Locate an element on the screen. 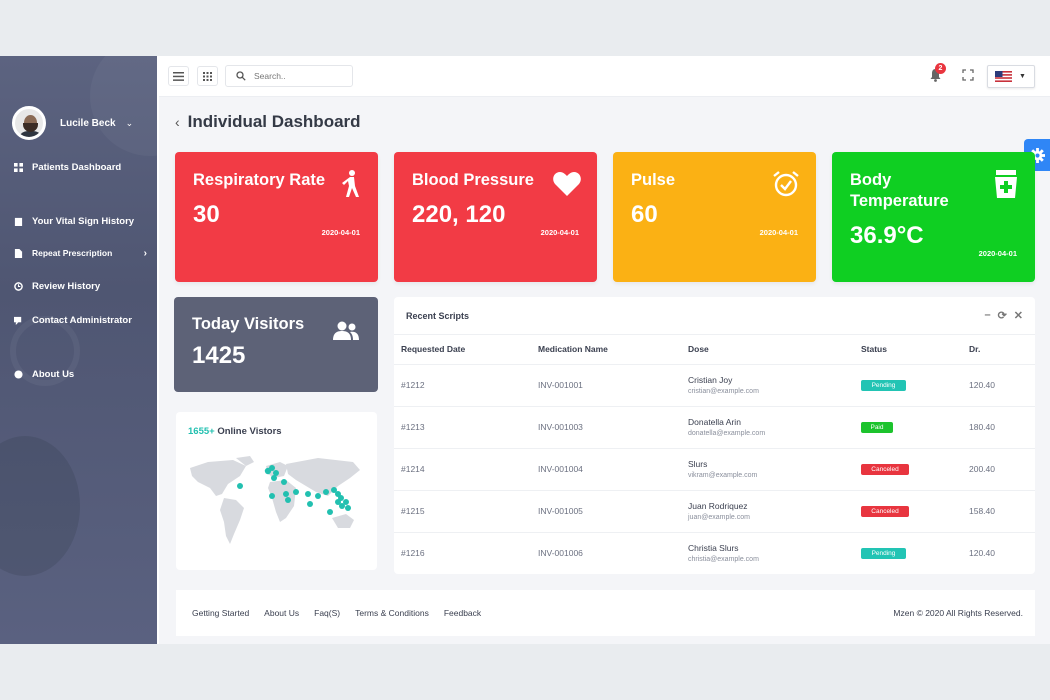 The width and height of the screenshot is (1050, 700). sidebar-item-label: Contact Administrator is located at coordinates (82, 320).